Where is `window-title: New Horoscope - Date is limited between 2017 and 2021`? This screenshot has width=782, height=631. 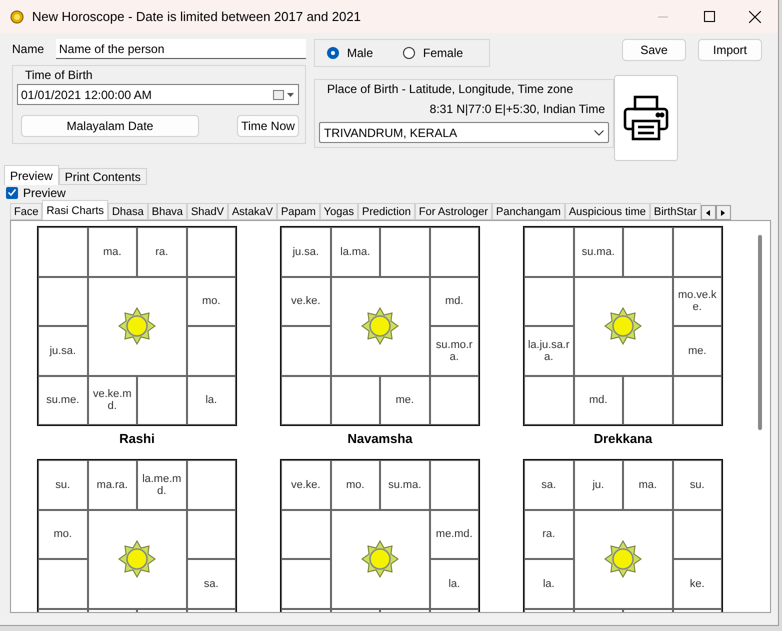
window-title: New Horoscope - Date is limited between 2017 and 2021 is located at coordinates (197, 16).